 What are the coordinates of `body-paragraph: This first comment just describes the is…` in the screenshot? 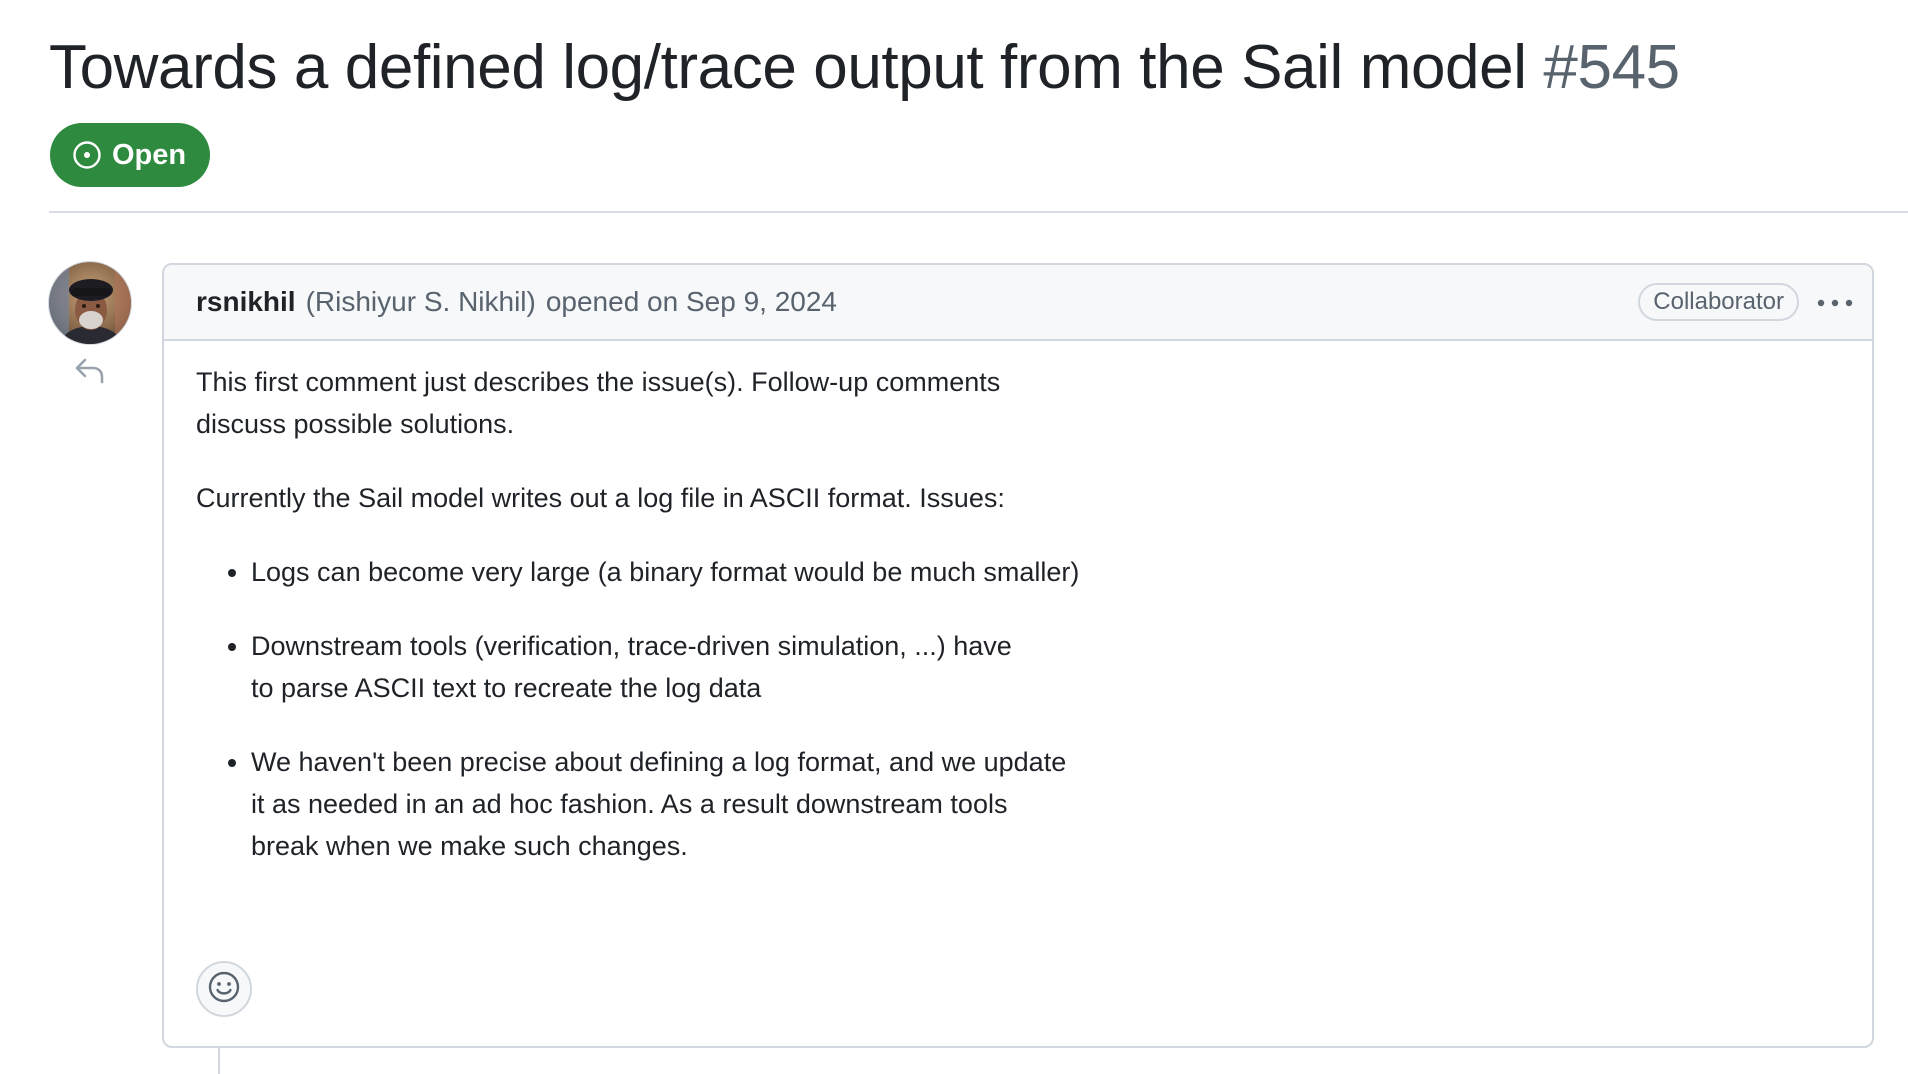 It's located at (696, 403).